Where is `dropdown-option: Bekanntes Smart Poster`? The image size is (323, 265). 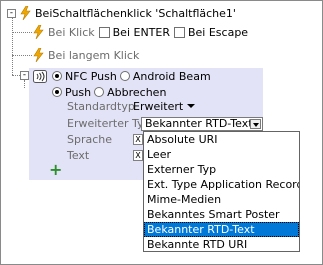
dropdown-option: Bekanntes Smart Poster is located at coordinates (221, 214).